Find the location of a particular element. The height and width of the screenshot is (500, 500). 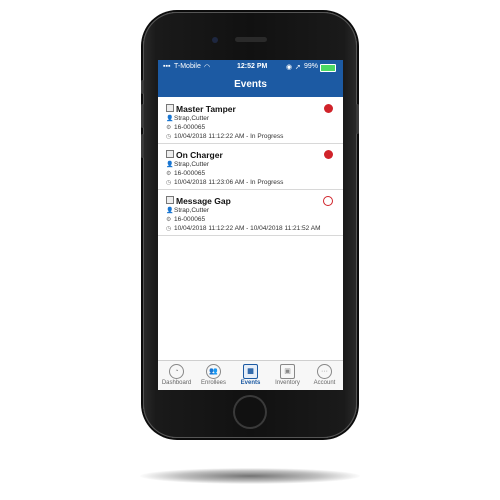

front-camera is located at coordinates (215, 40).